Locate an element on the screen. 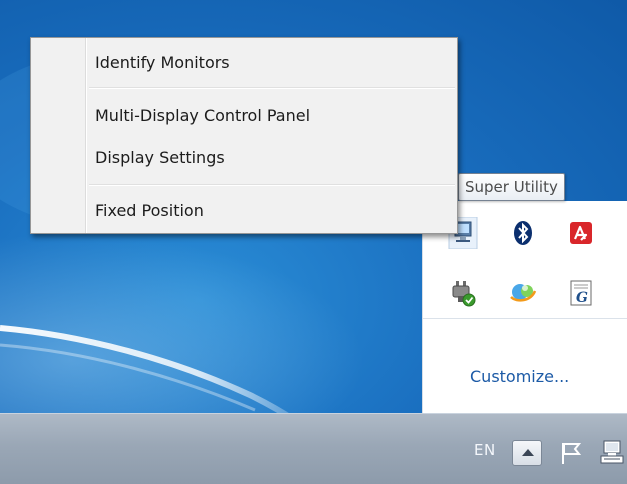 The image size is (627, 484). tray-divider is located at coordinates (525, 318).